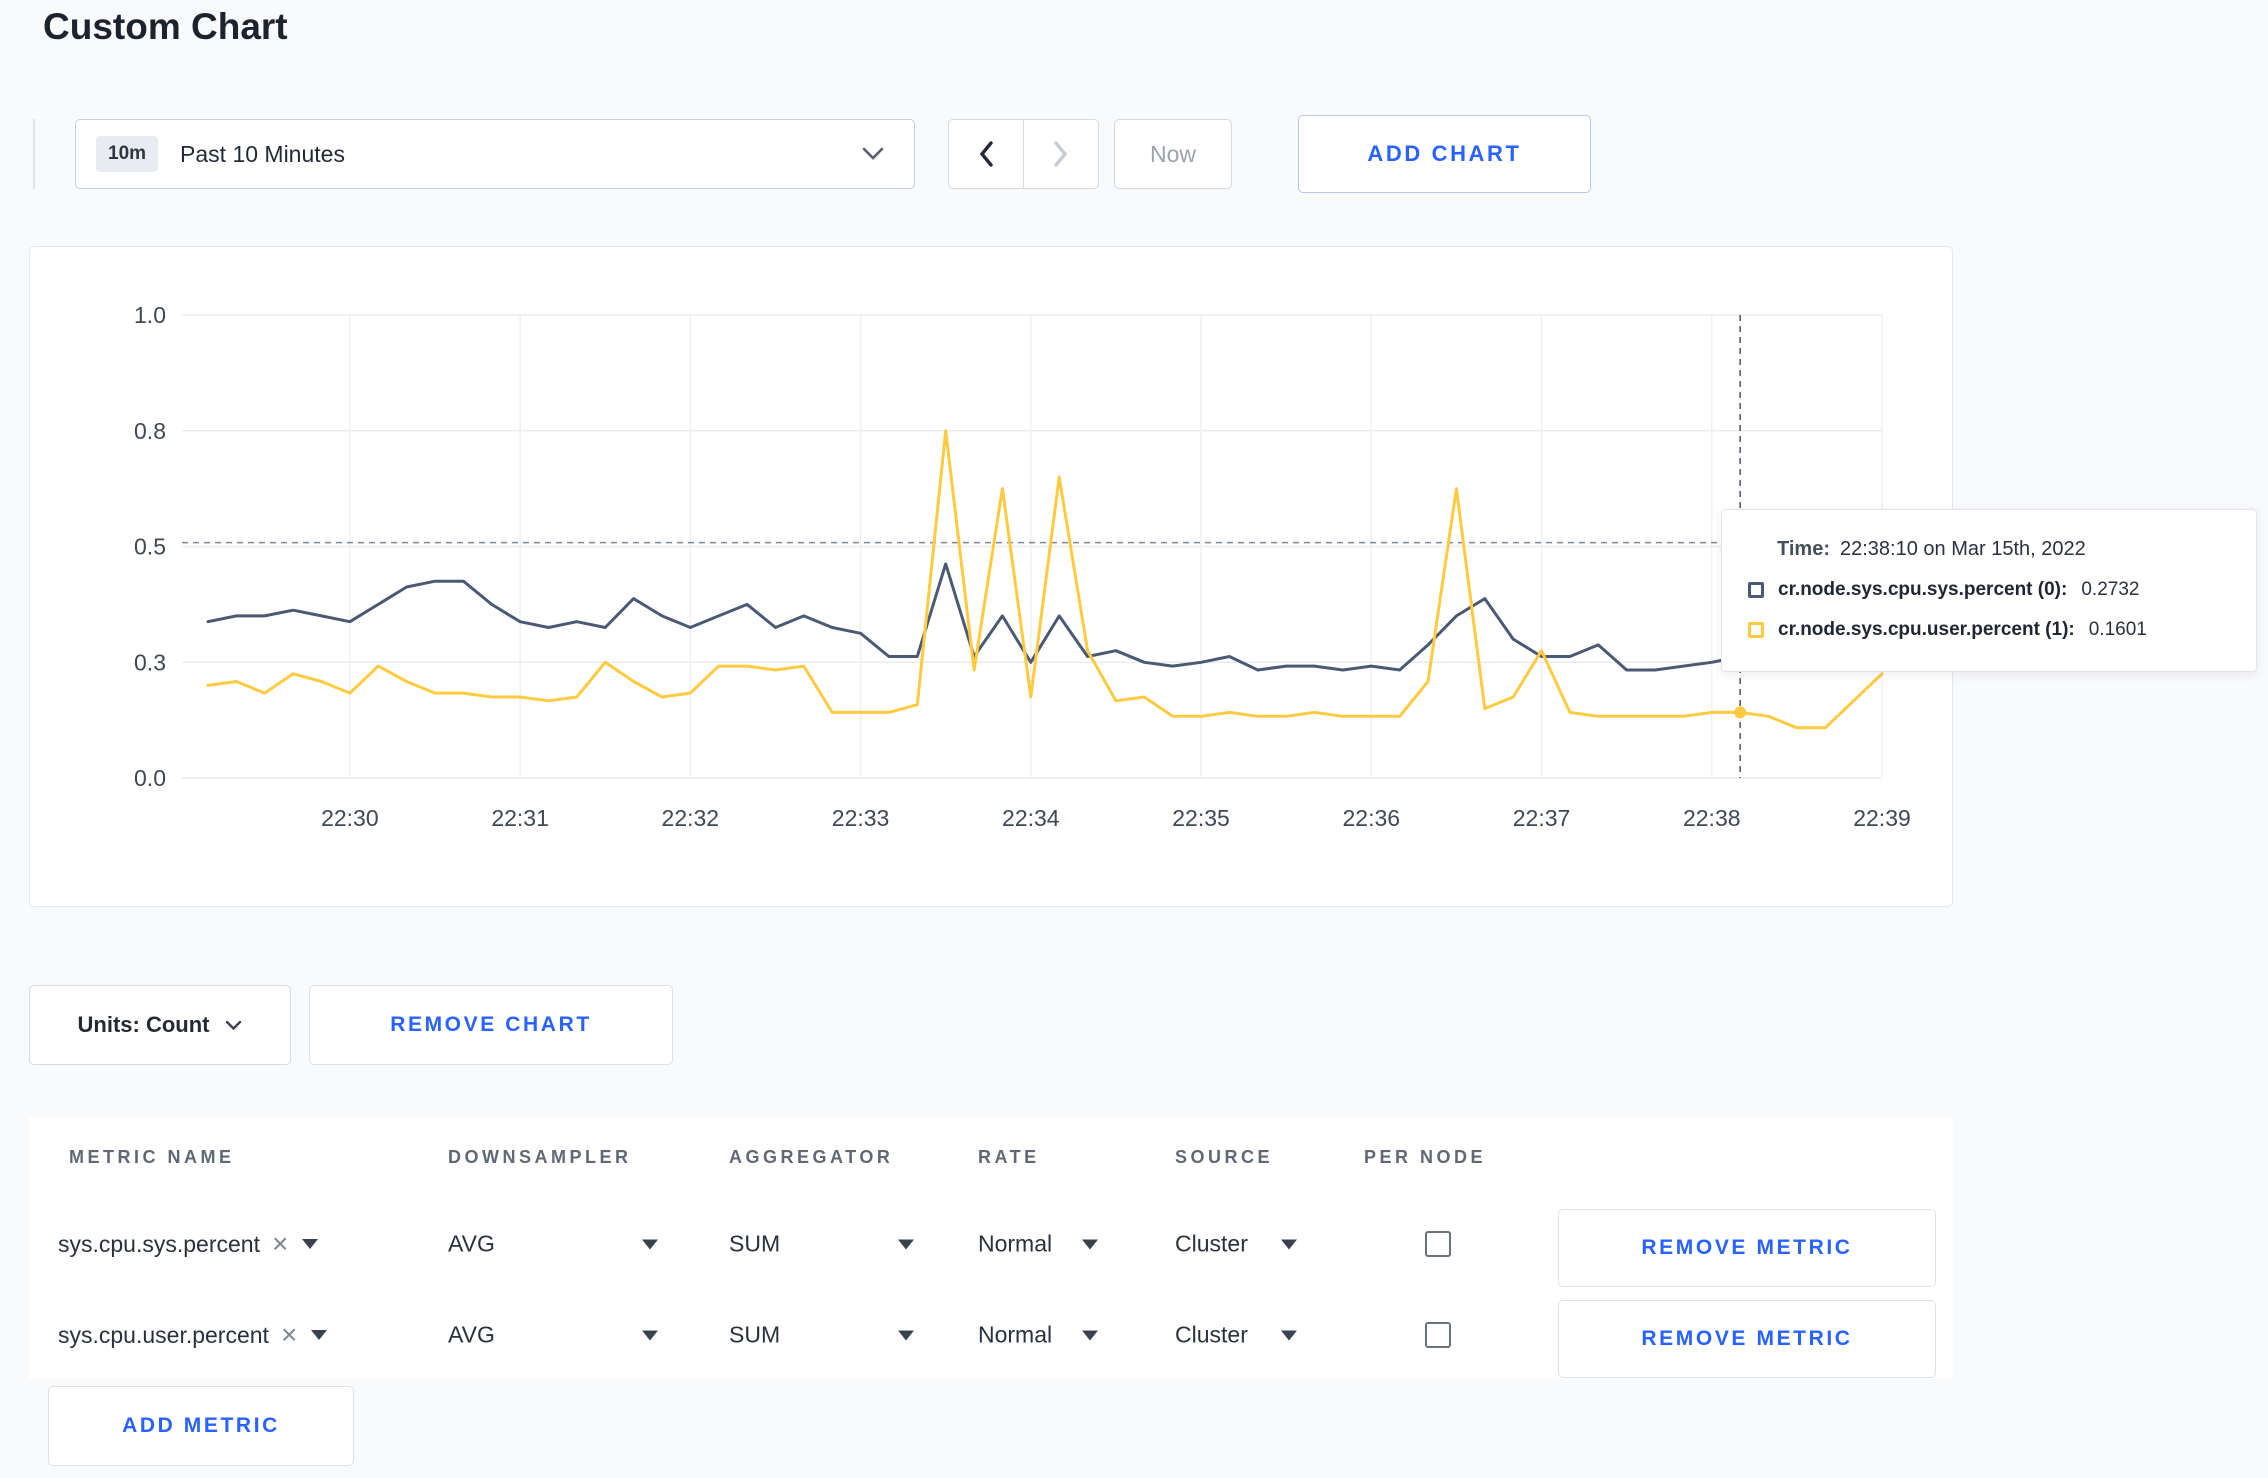 The image size is (2268, 1478). What do you see at coordinates (150, 547) in the screenshot?
I see `svg-text: 0.5` at bounding box center [150, 547].